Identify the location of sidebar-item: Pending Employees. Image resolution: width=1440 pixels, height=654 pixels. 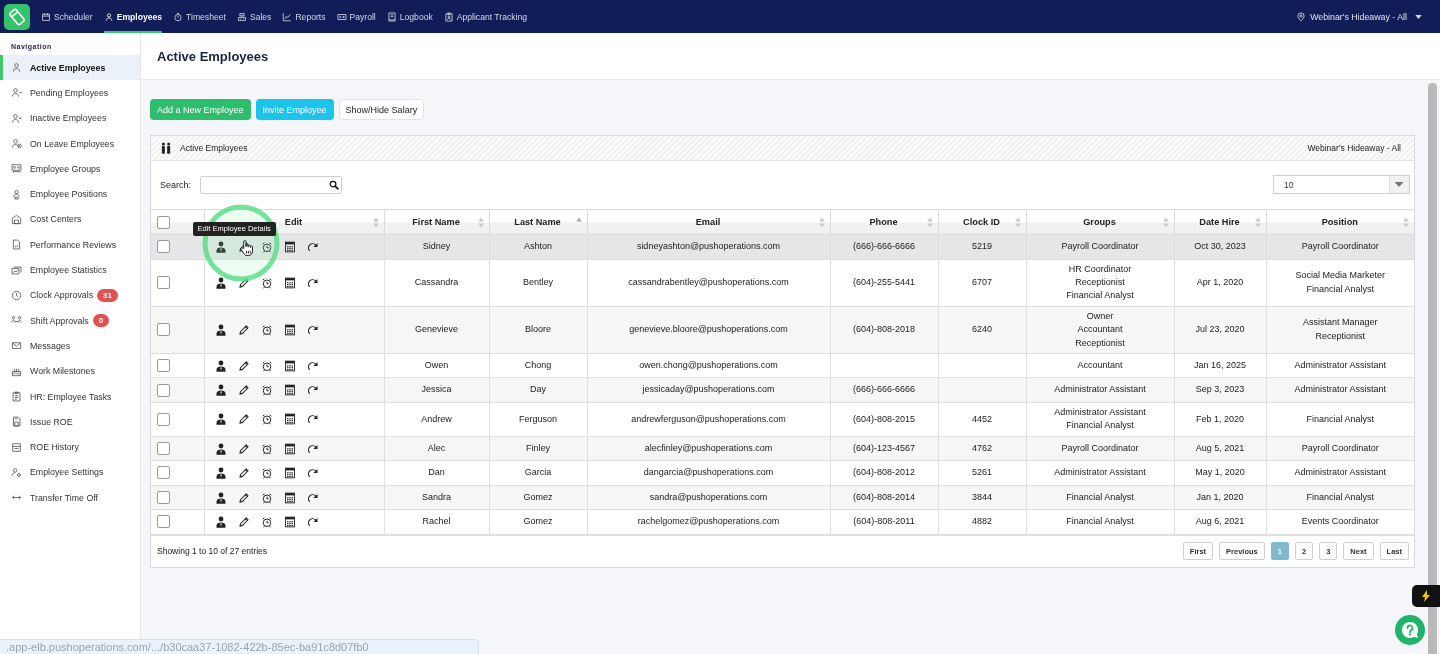
(70, 93).